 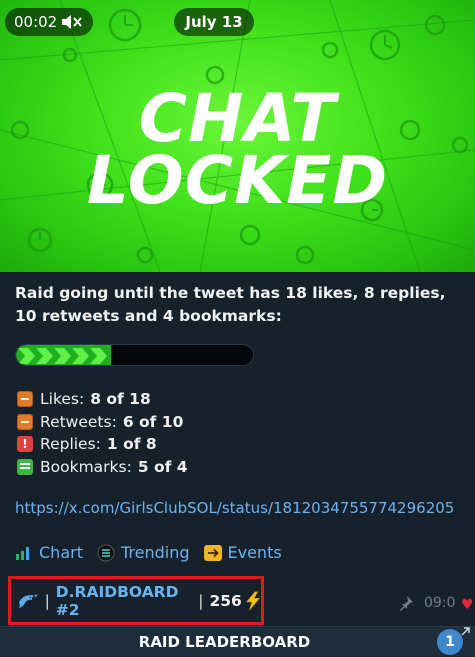 What do you see at coordinates (162, 466) in the screenshot?
I see `stat-value: 5 of 4` at bounding box center [162, 466].